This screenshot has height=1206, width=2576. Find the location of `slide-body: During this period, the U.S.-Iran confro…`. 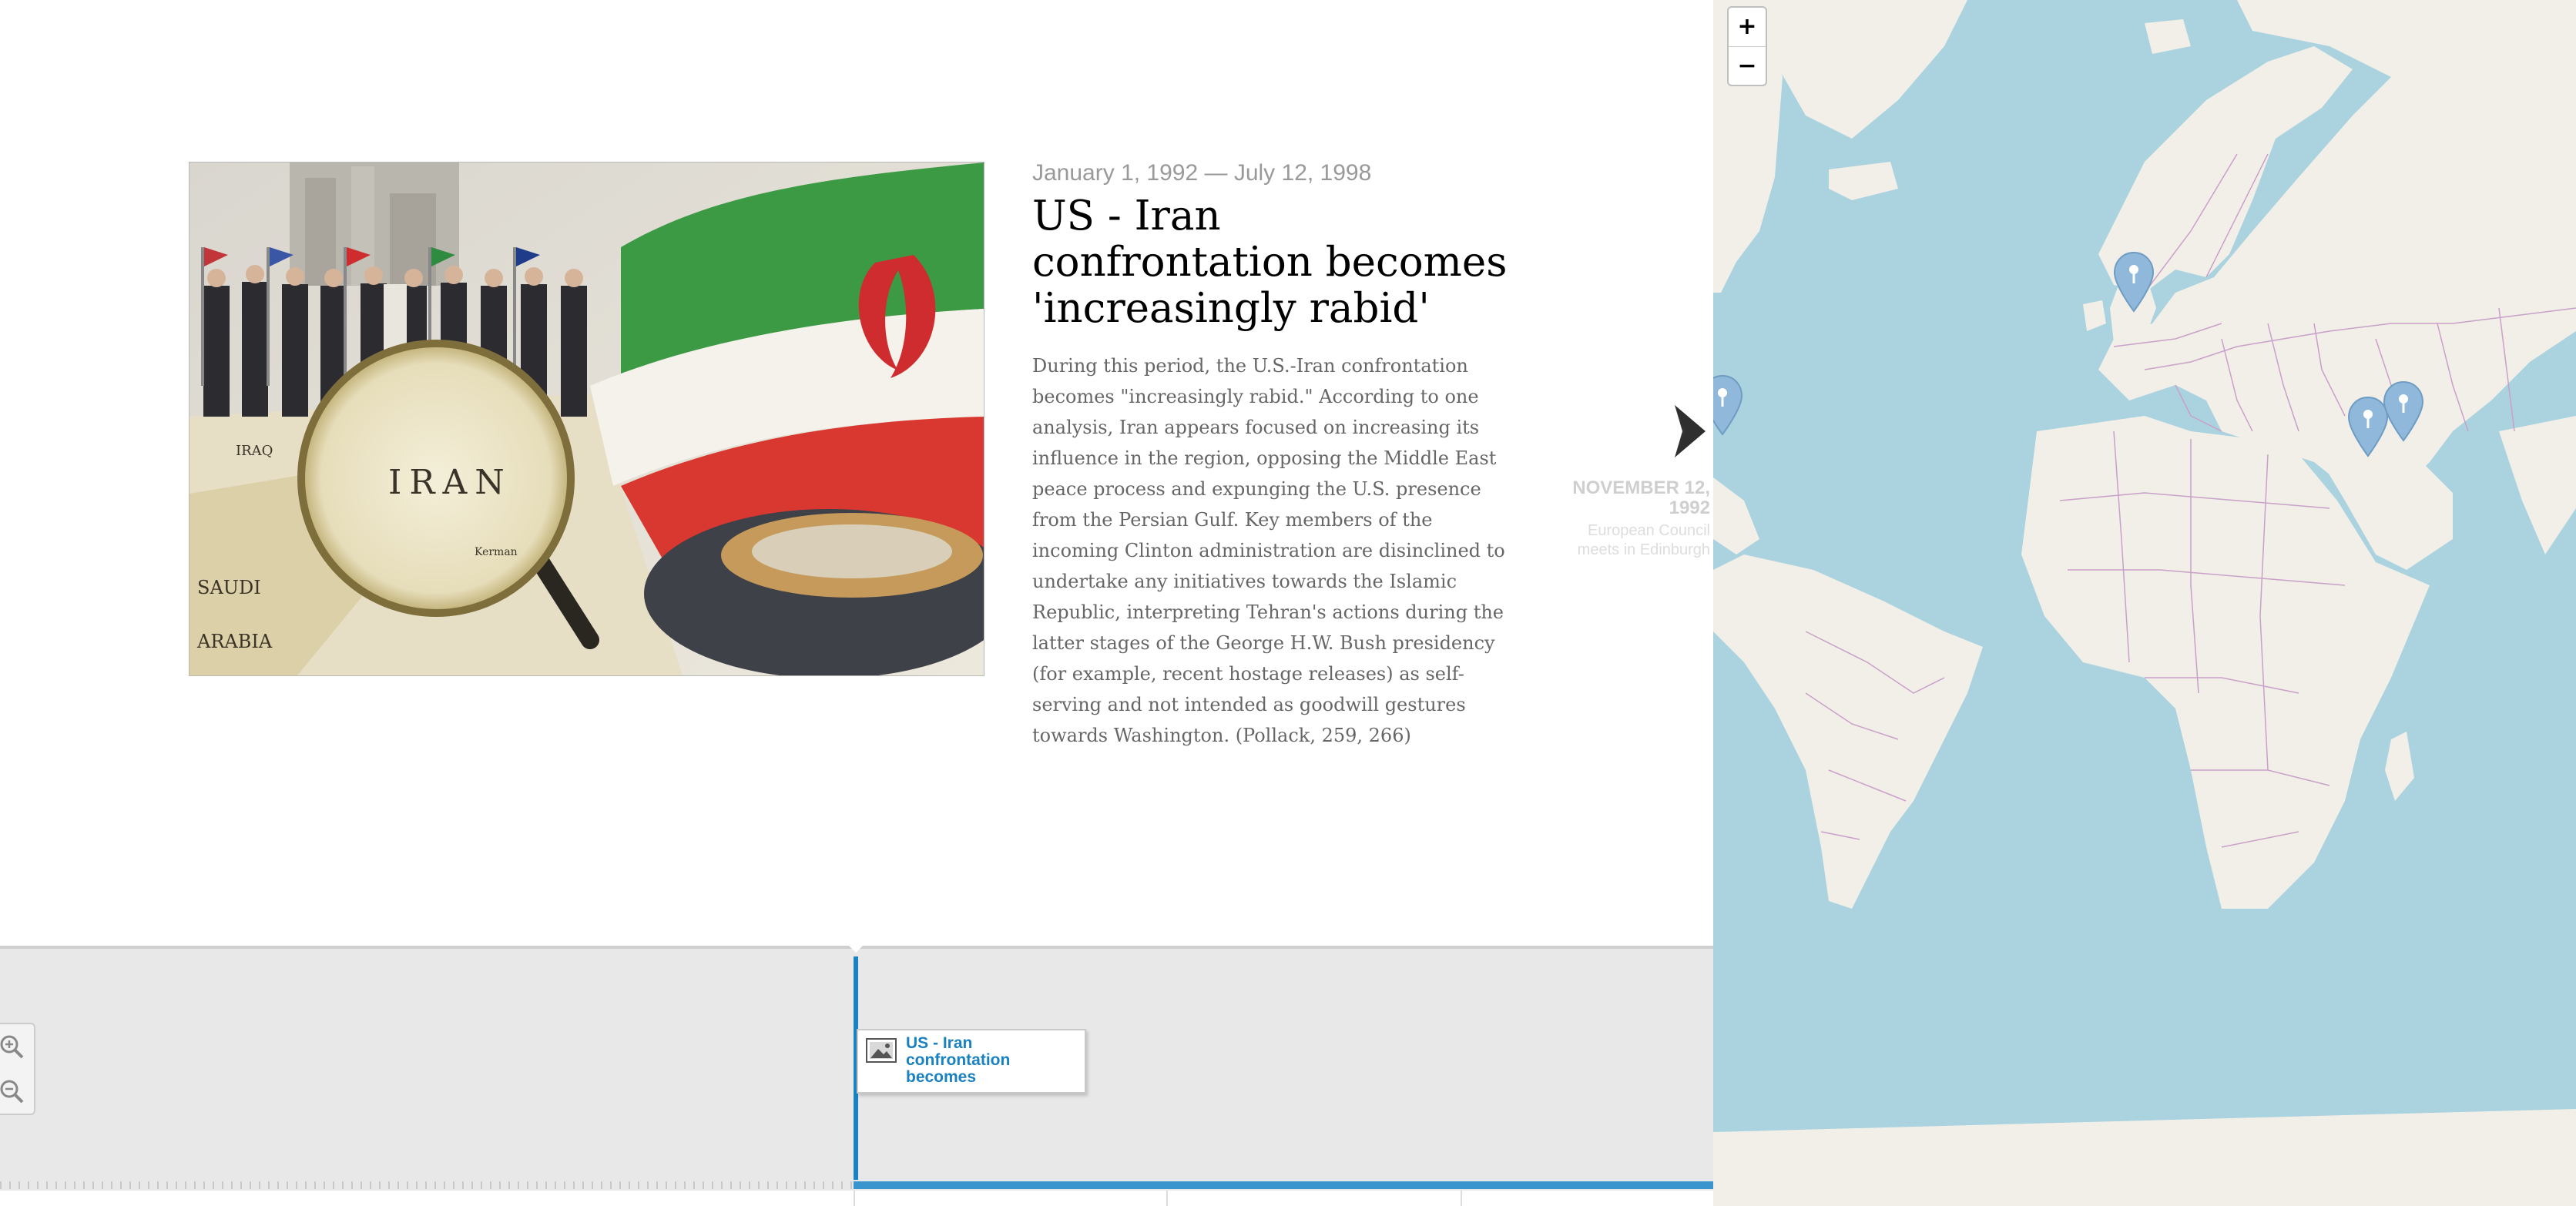

slide-body: During this period, the U.S.-Iran confro… is located at coordinates (1268, 550).